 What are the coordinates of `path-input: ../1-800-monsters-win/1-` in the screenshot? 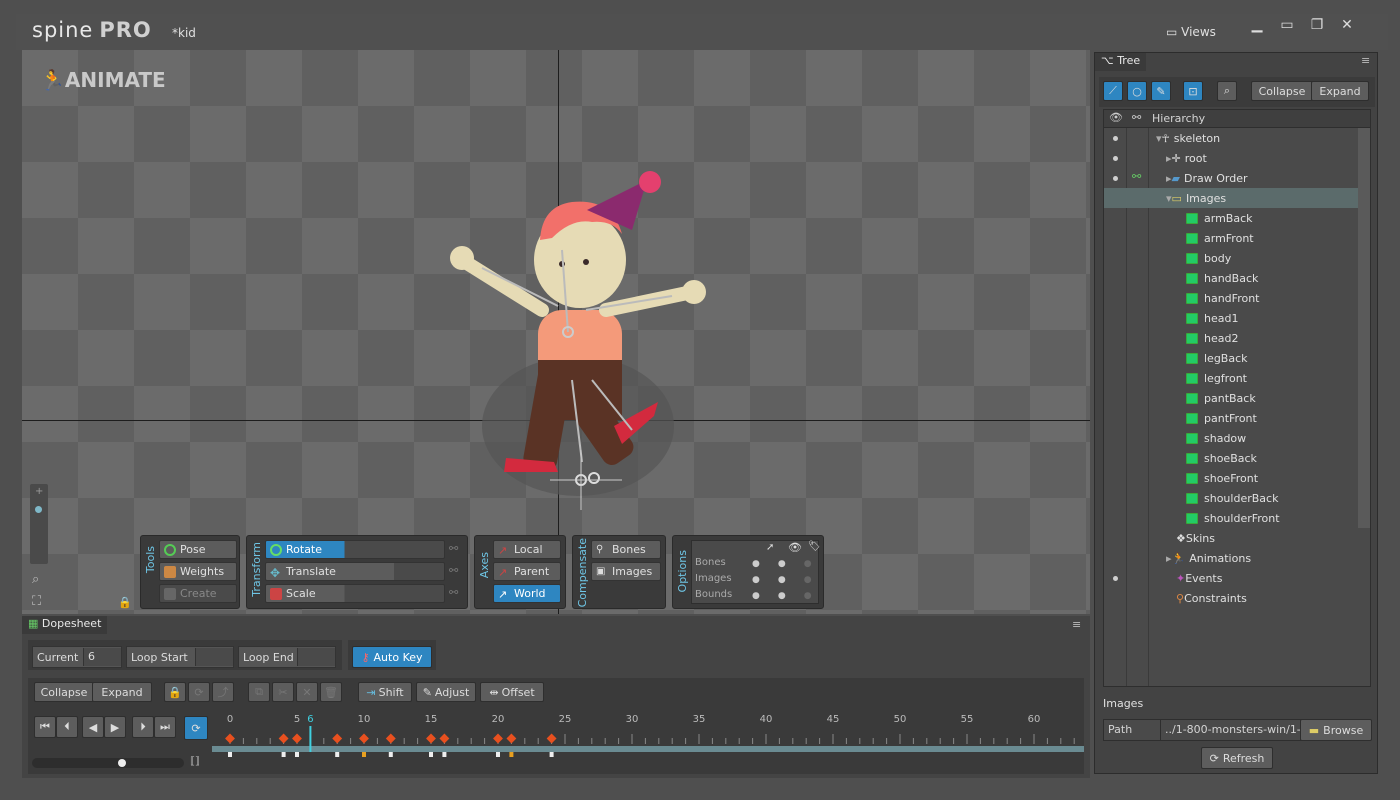 It's located at (1230, 730).